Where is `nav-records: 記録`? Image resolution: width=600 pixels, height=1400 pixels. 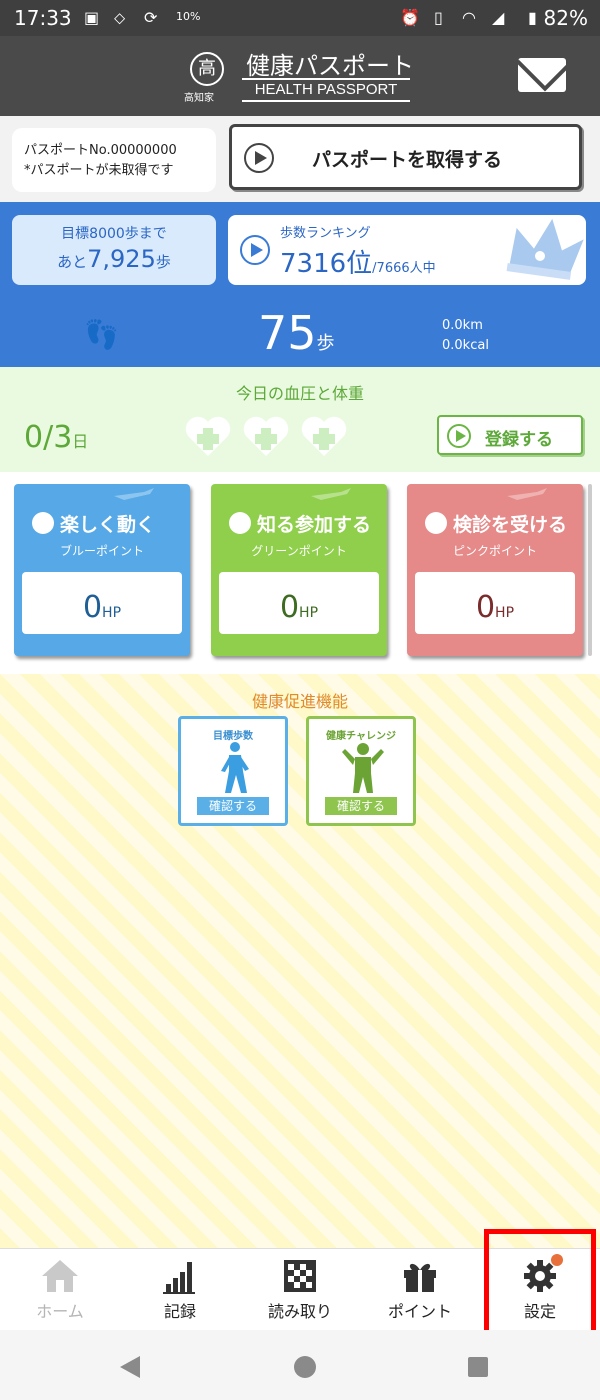
nav-records: 記録 is located at coordinates (180, 1288).